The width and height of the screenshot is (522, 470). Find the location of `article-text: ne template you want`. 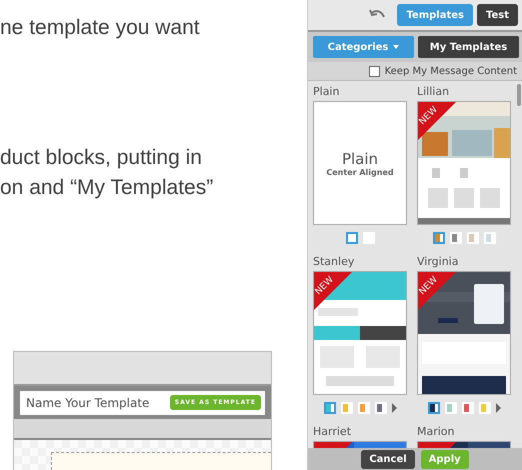

article-text: ne template you want is located at coordinates (100, 28).